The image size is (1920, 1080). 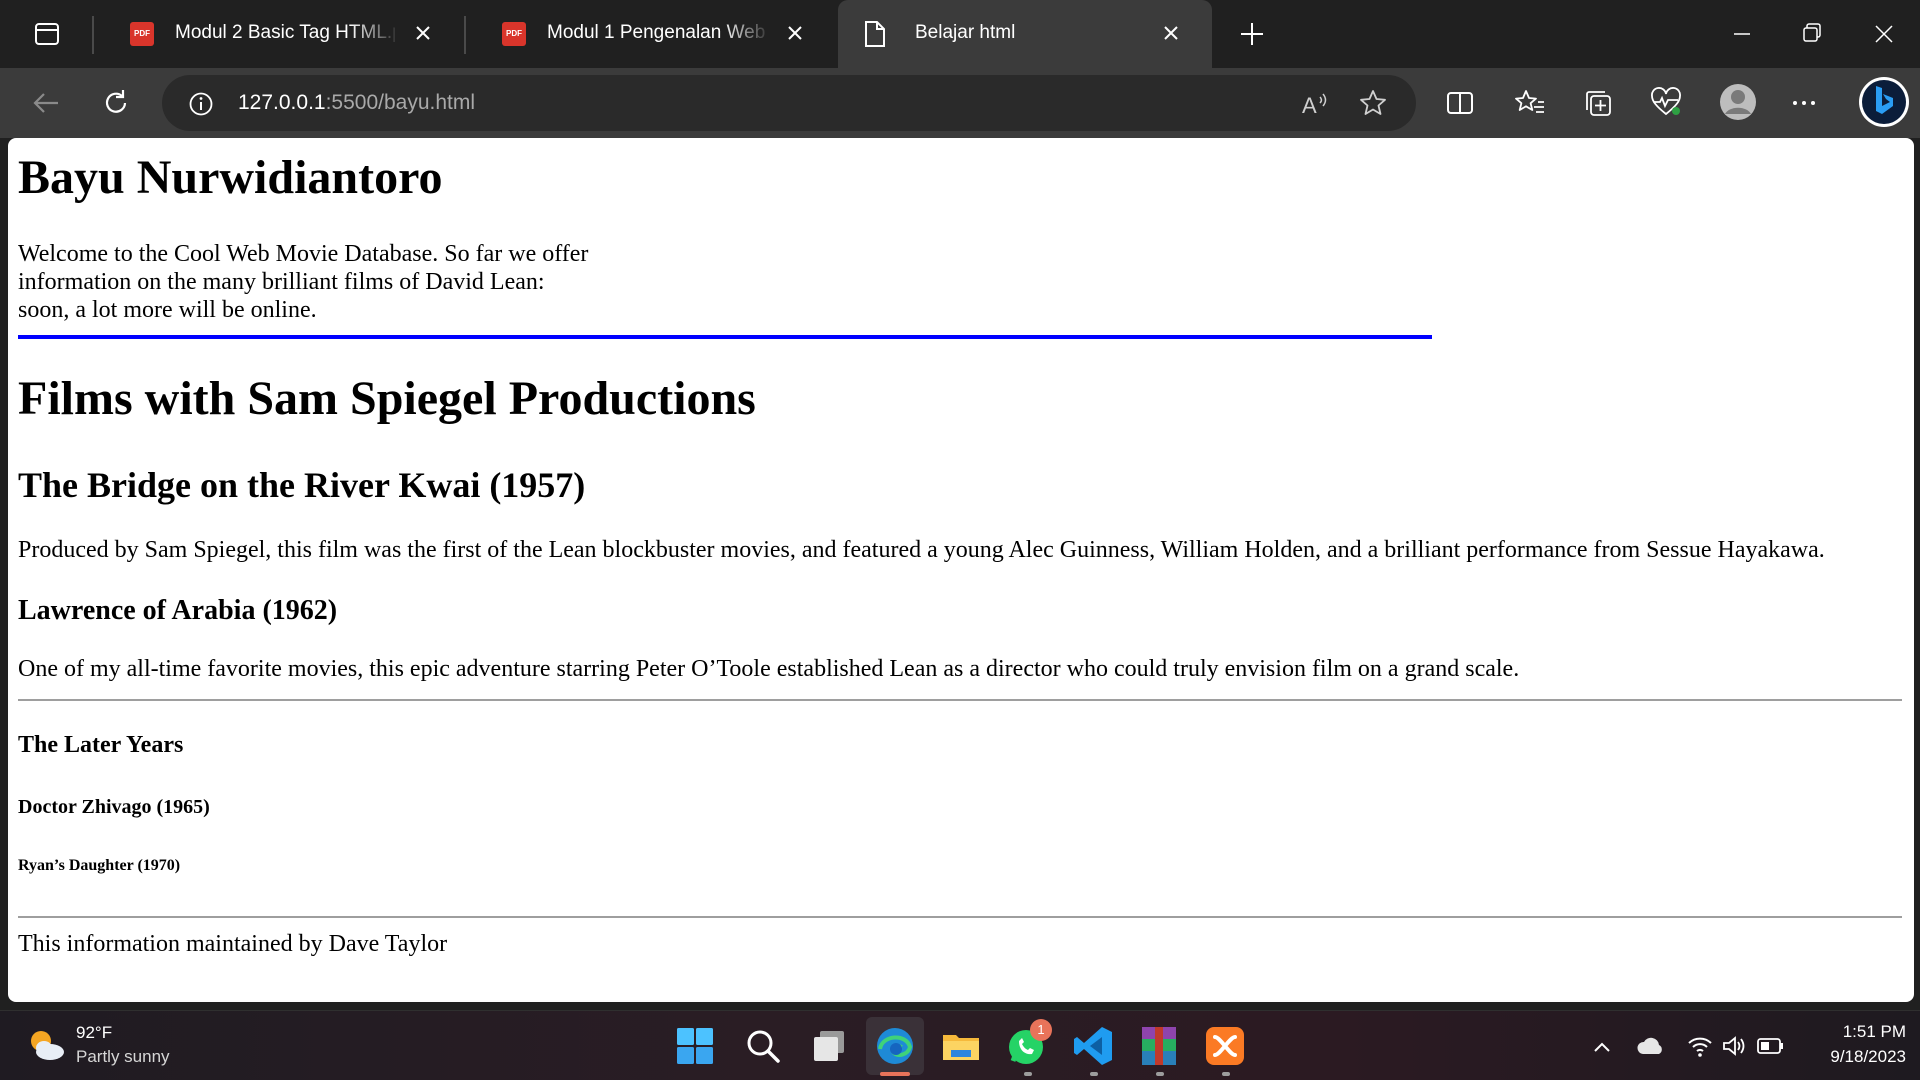 What do you see at coordinates (46, 103) in the screenshot?
I see `back-arrow-icon` at bounding box center [46, 103].